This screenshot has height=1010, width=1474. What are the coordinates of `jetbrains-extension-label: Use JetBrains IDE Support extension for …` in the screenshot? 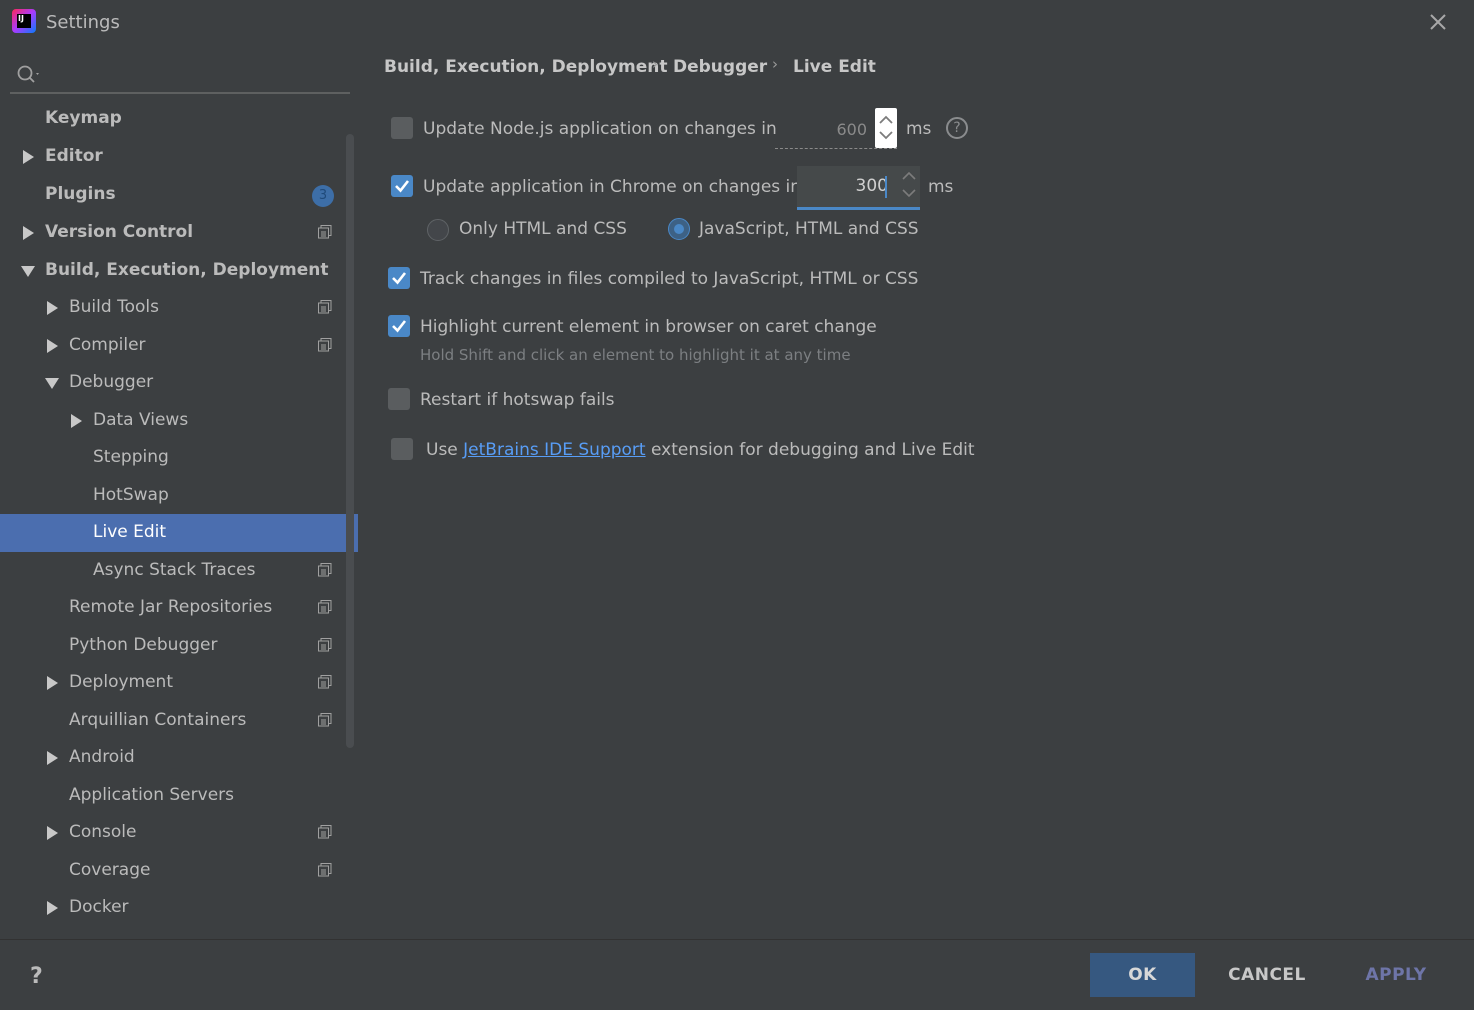 It's located at (700, 450).